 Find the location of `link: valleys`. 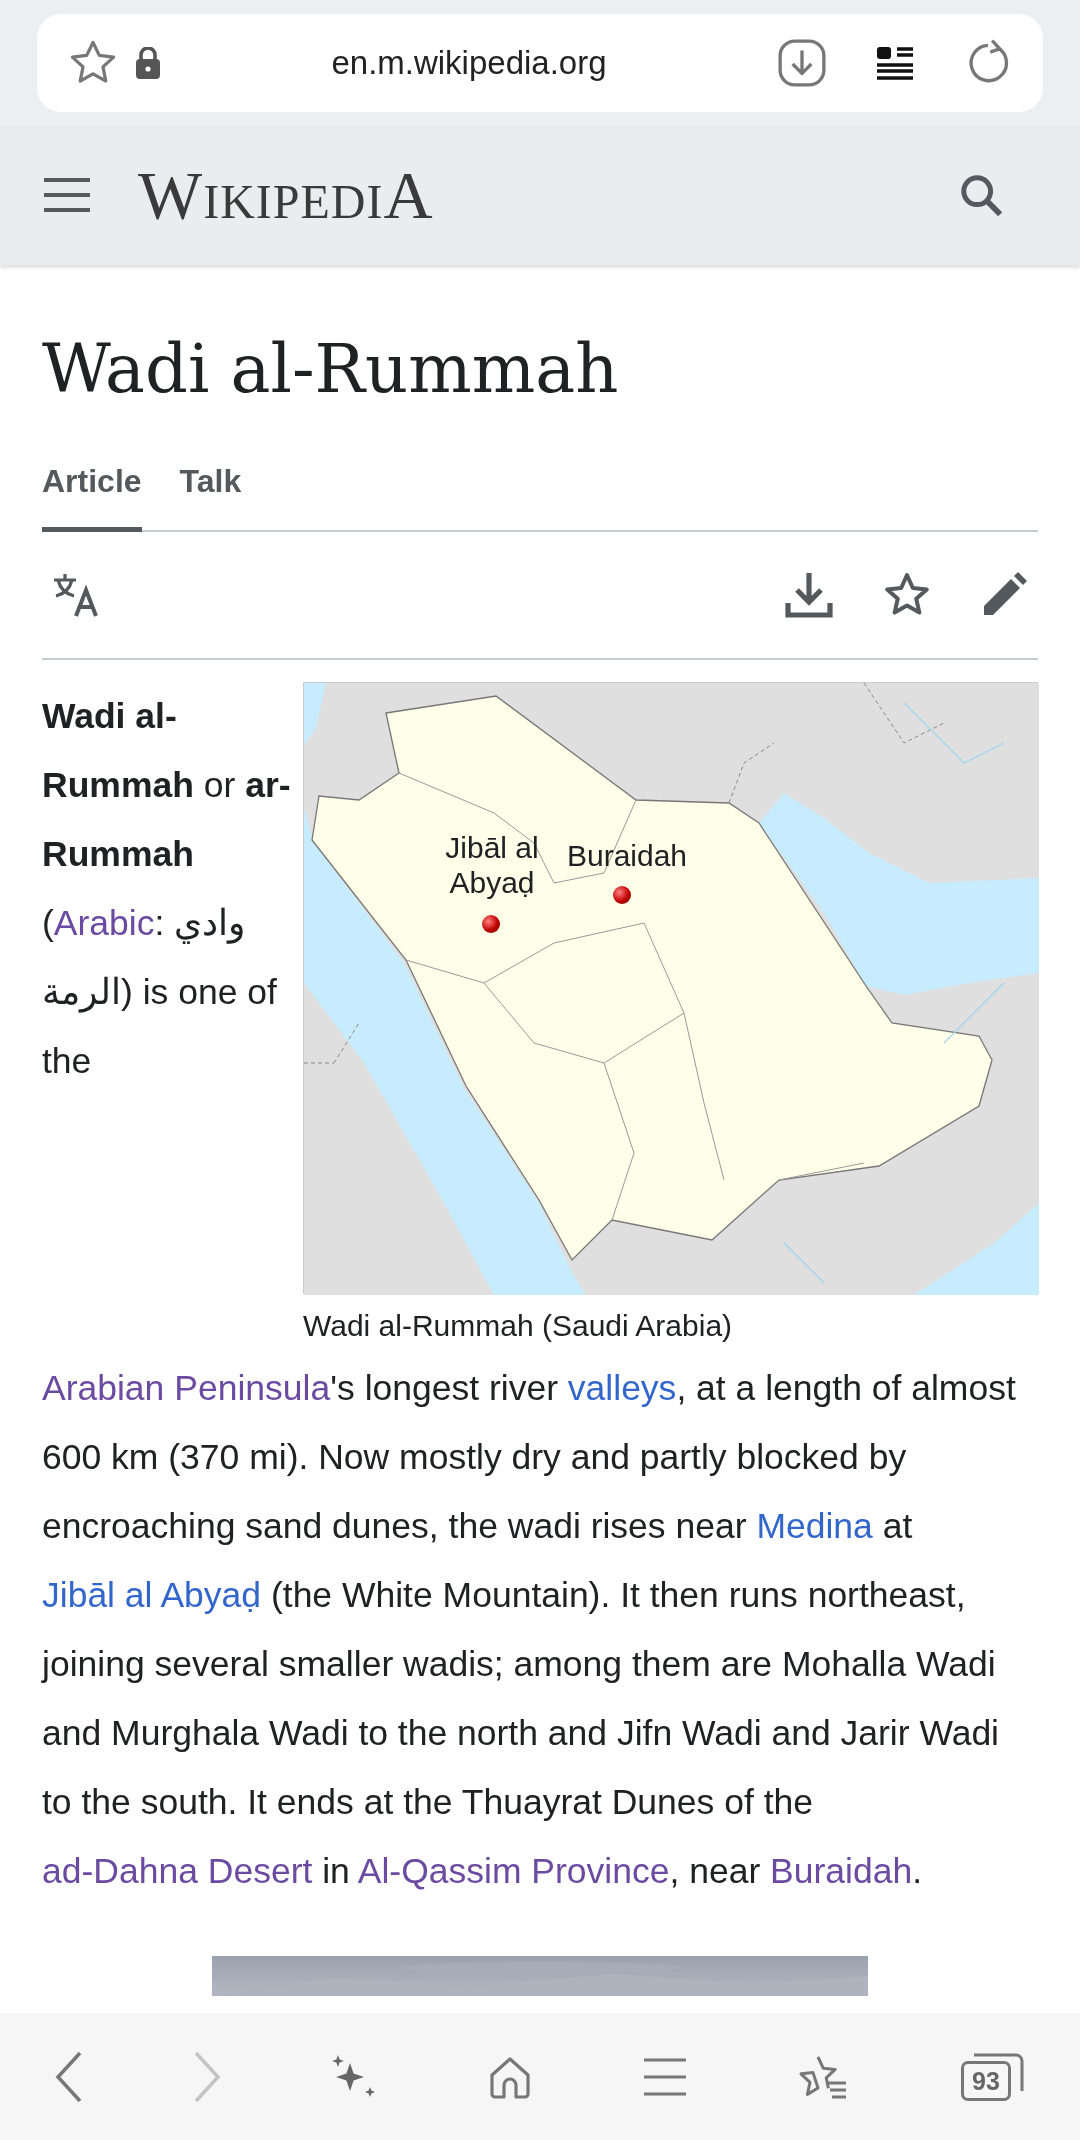

link: valleys is located at coordinates (622, 1388).